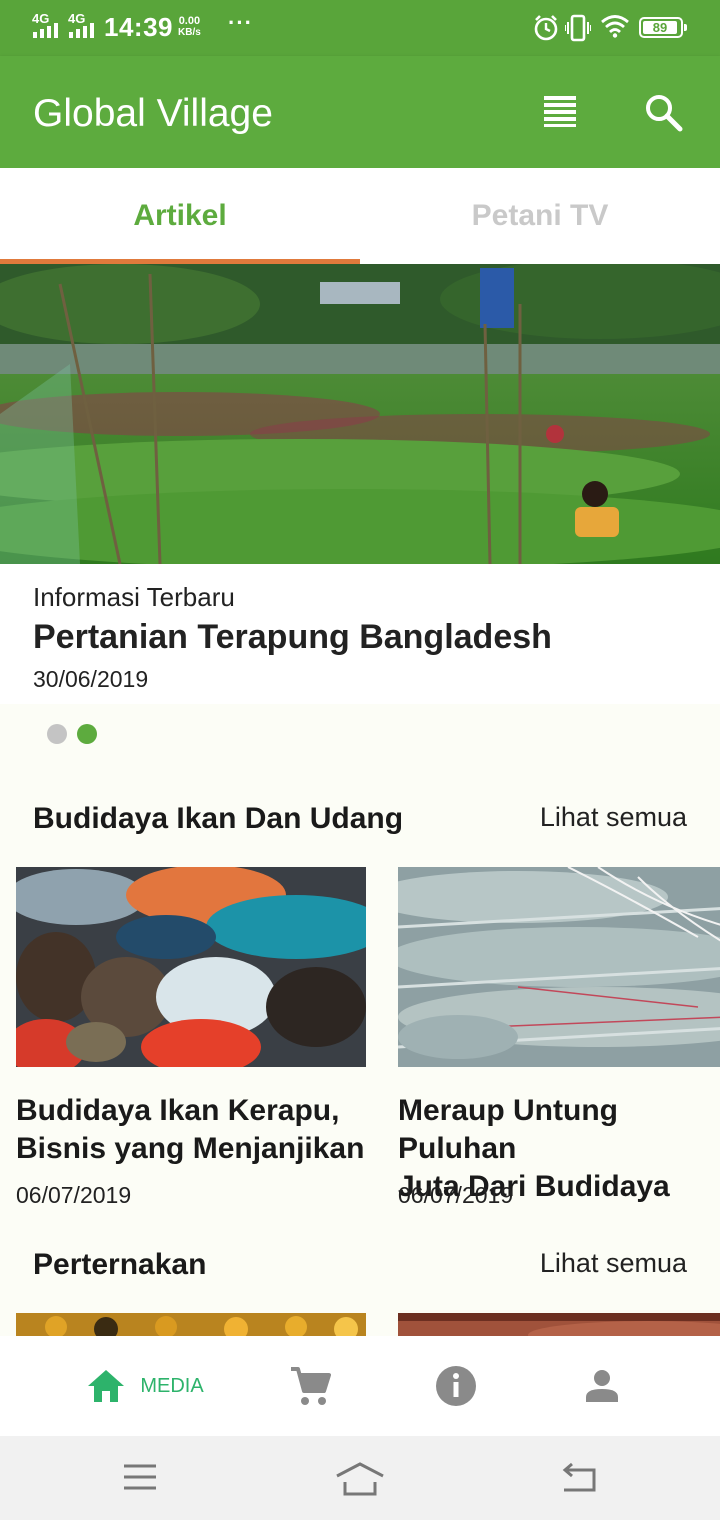 The image size is (720, 1520). Describe the element at coordinates (74, 1195) in the screenshot. I see `card-date-kerapu: 06/07/2019` at that location.